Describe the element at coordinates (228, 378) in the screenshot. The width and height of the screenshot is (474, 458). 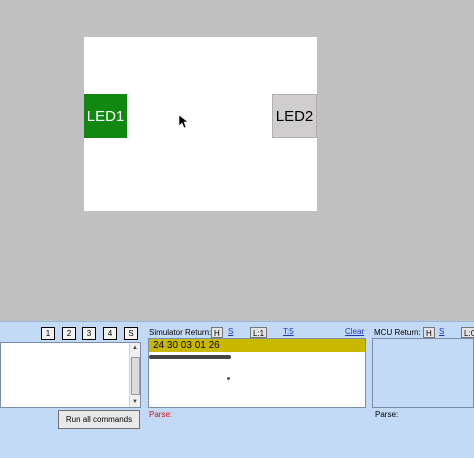
I see `simulator-dot` at that location.